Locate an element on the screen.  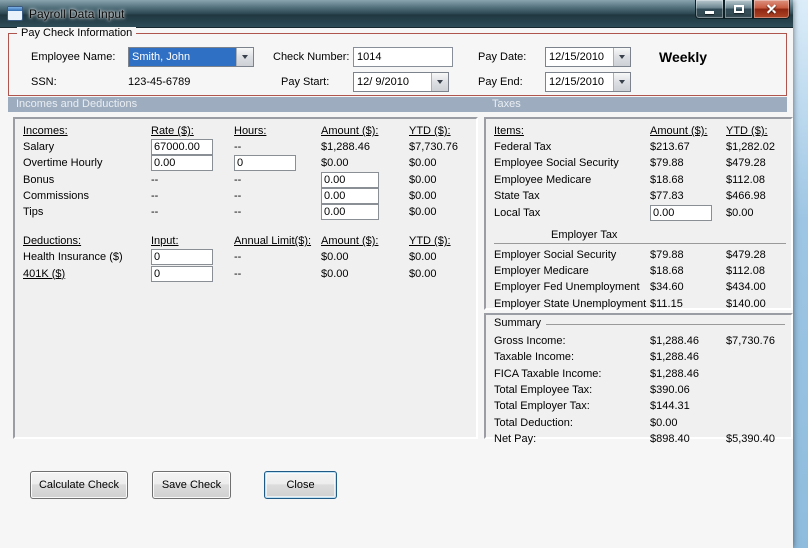
salary-hours: -- is located at coordinates (238, 147).